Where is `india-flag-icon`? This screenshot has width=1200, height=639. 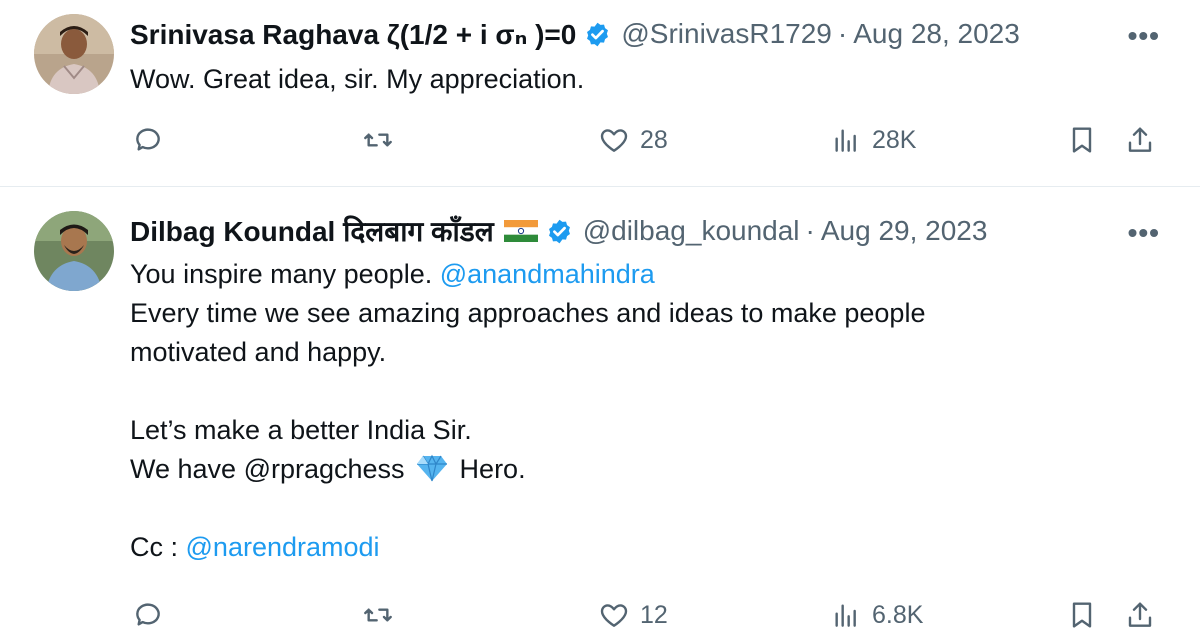 india-flag-icon is located at coordinates (520, 231).